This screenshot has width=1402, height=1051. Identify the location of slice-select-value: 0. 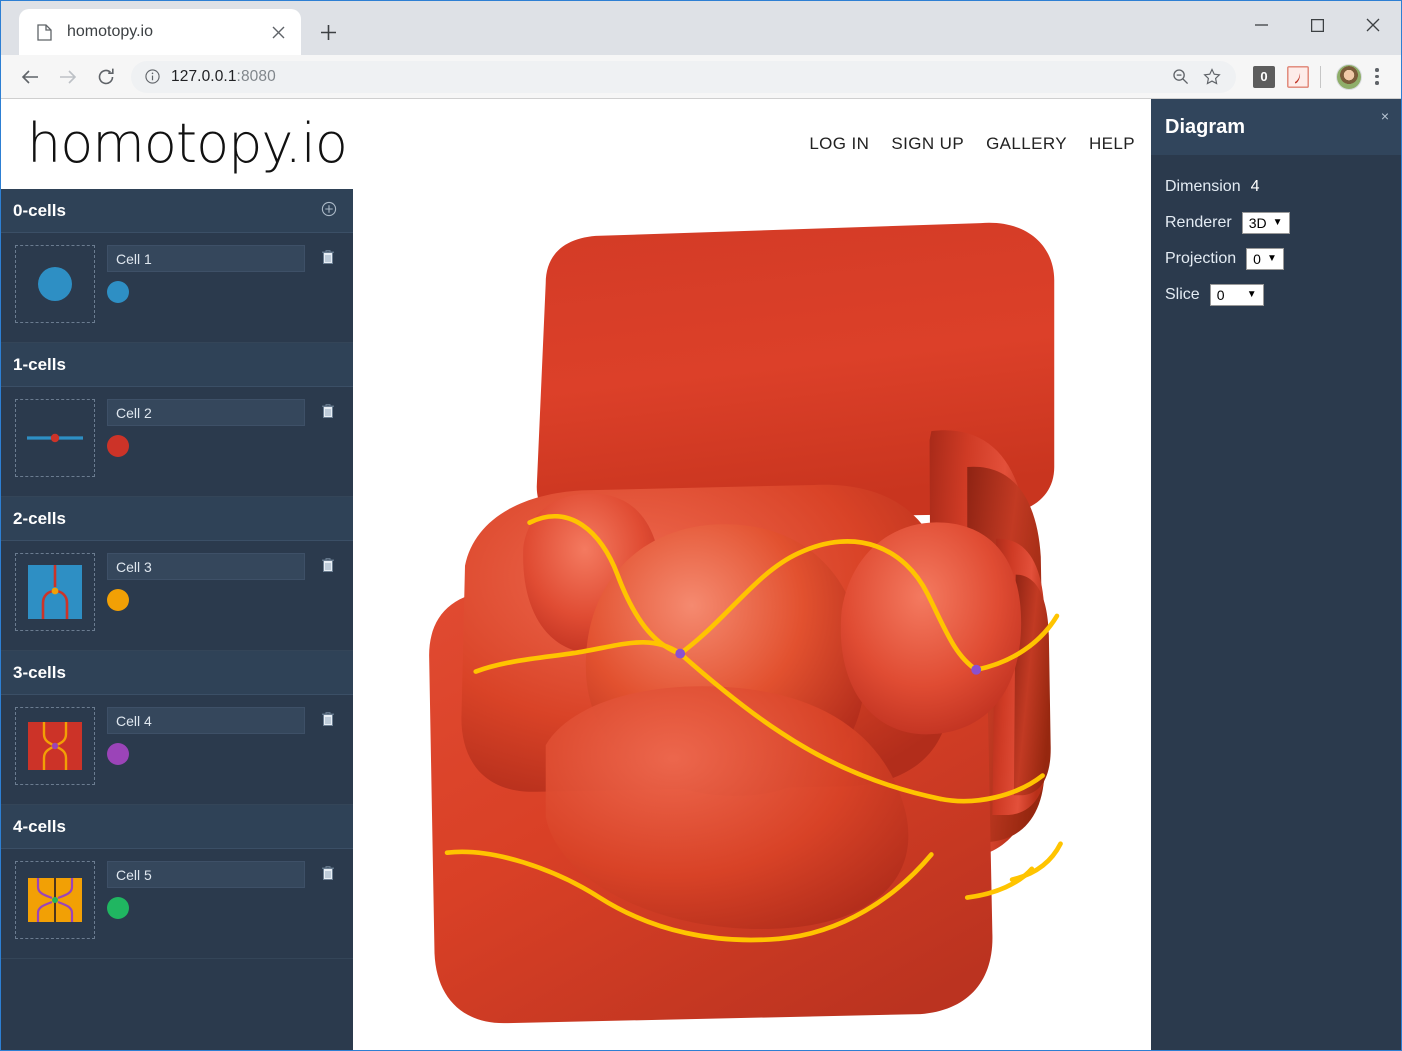
(1220, 295).